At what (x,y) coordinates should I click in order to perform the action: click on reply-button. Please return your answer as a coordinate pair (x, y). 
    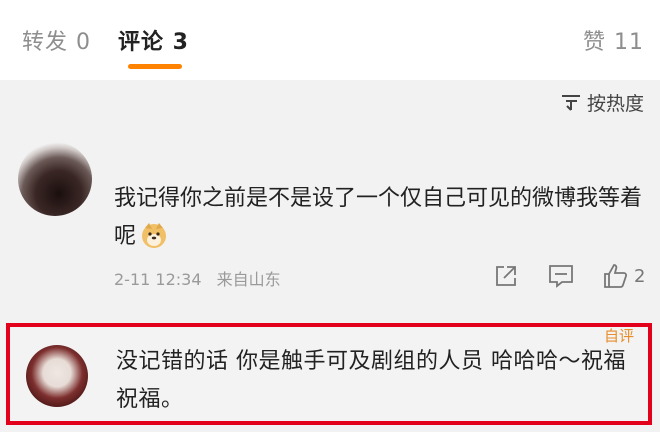
    Looking at the image, I should click on (561, 276).